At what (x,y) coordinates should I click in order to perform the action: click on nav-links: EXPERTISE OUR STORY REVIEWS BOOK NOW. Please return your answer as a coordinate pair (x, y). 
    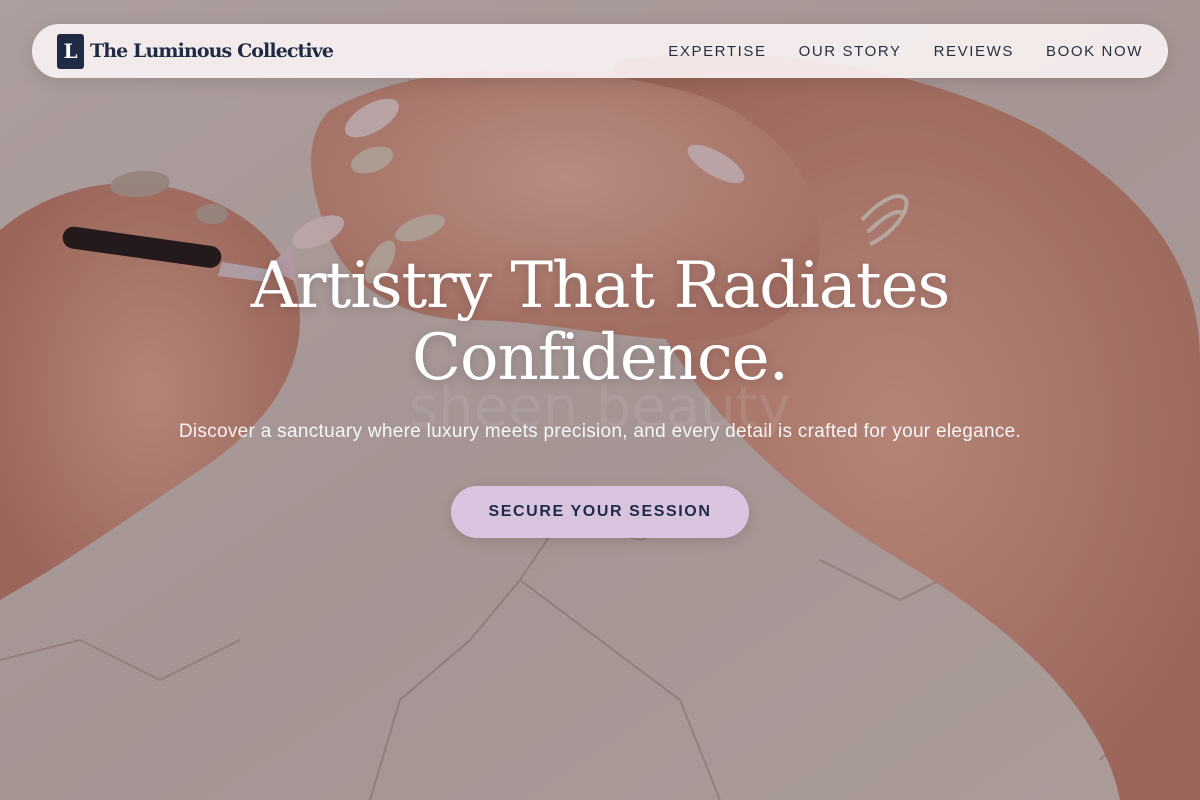
    Looking at the image, I should click on (905, 51).